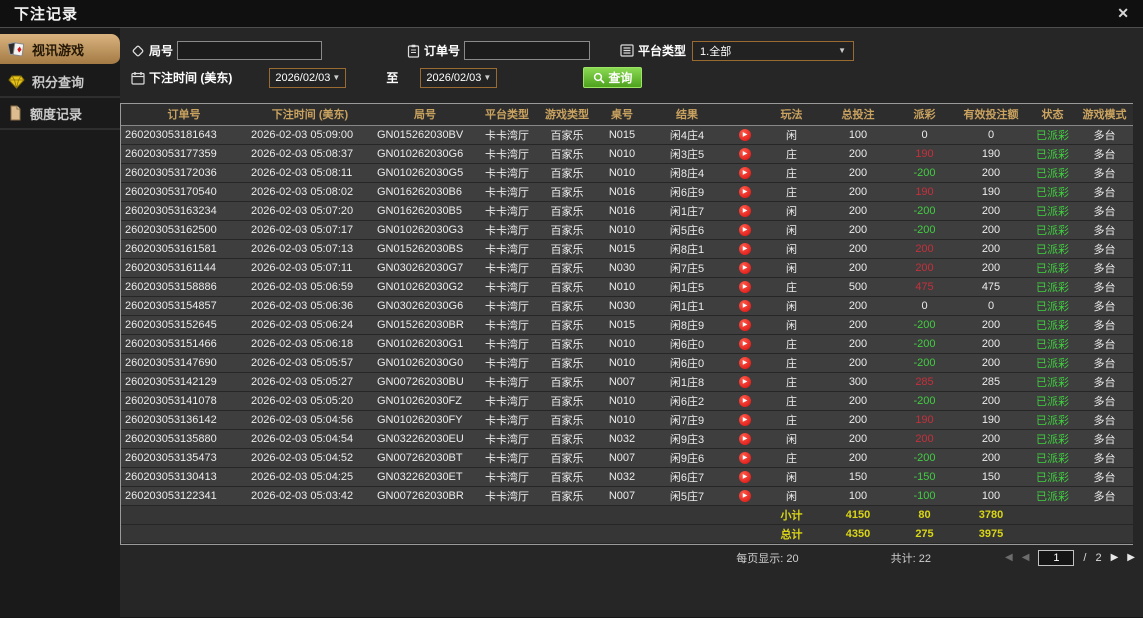  What do you see at coordinates (310, 267) in the screenshot?
I see `cell-bet-time: 2026-02-03 05:07:11` at bounding box center [310, 267].